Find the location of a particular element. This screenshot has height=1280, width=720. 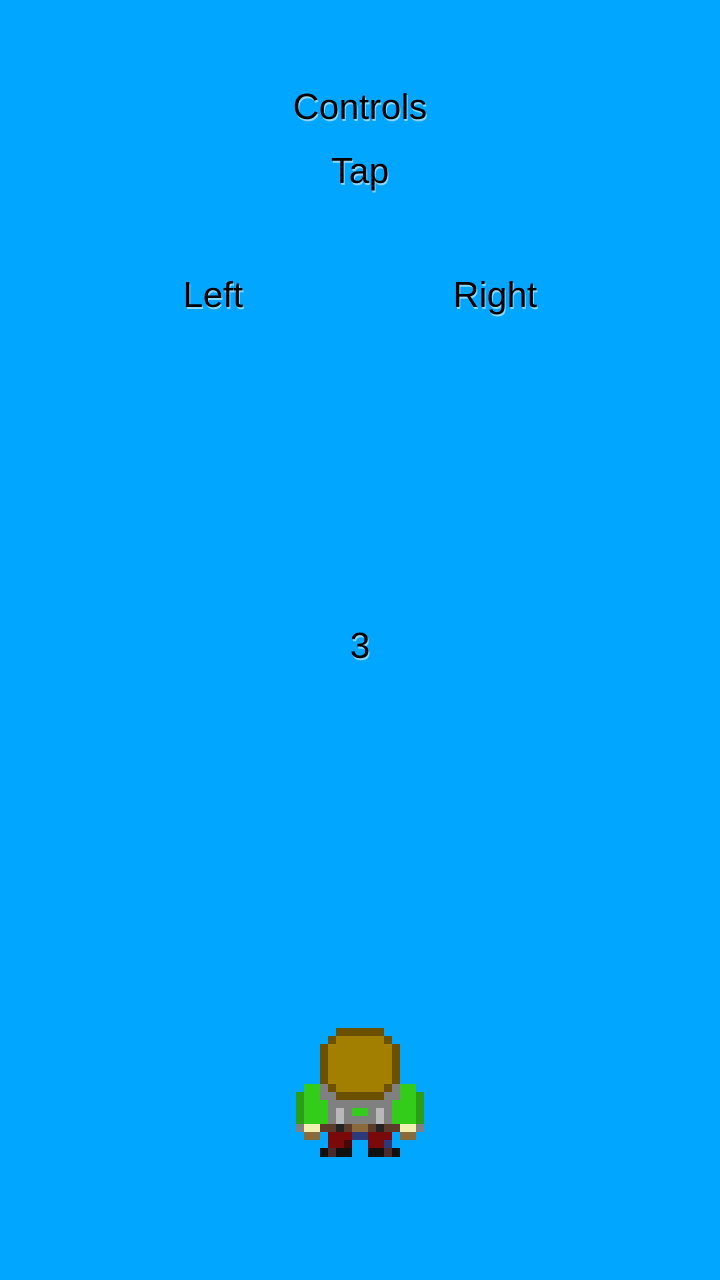

countdown-number: 3 is located at coordinates (360, 645).